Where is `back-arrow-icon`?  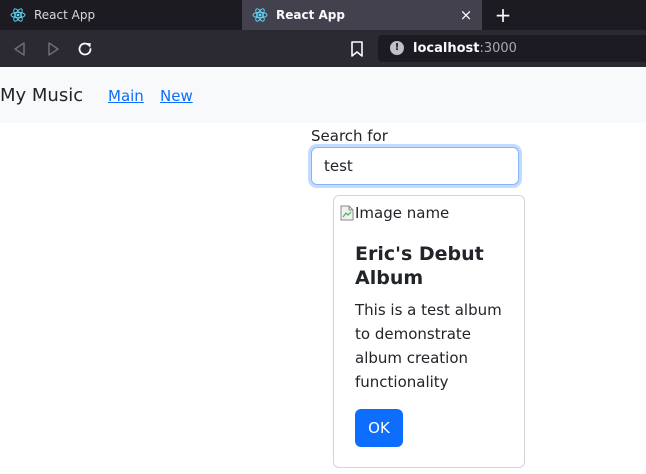
back-arrow-icon is located at coordinates (20, 49).